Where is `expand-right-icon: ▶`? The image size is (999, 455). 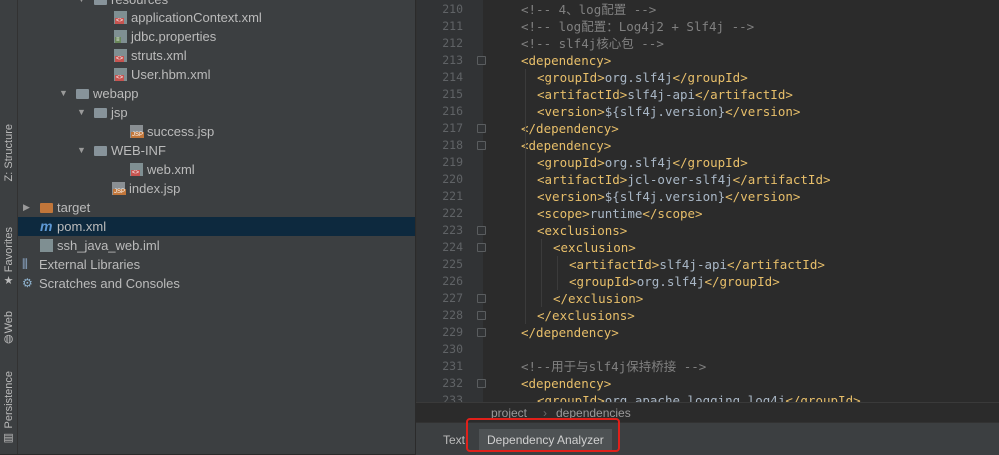
expand-right-icon: ▶ is located at coordinates (26, 207).